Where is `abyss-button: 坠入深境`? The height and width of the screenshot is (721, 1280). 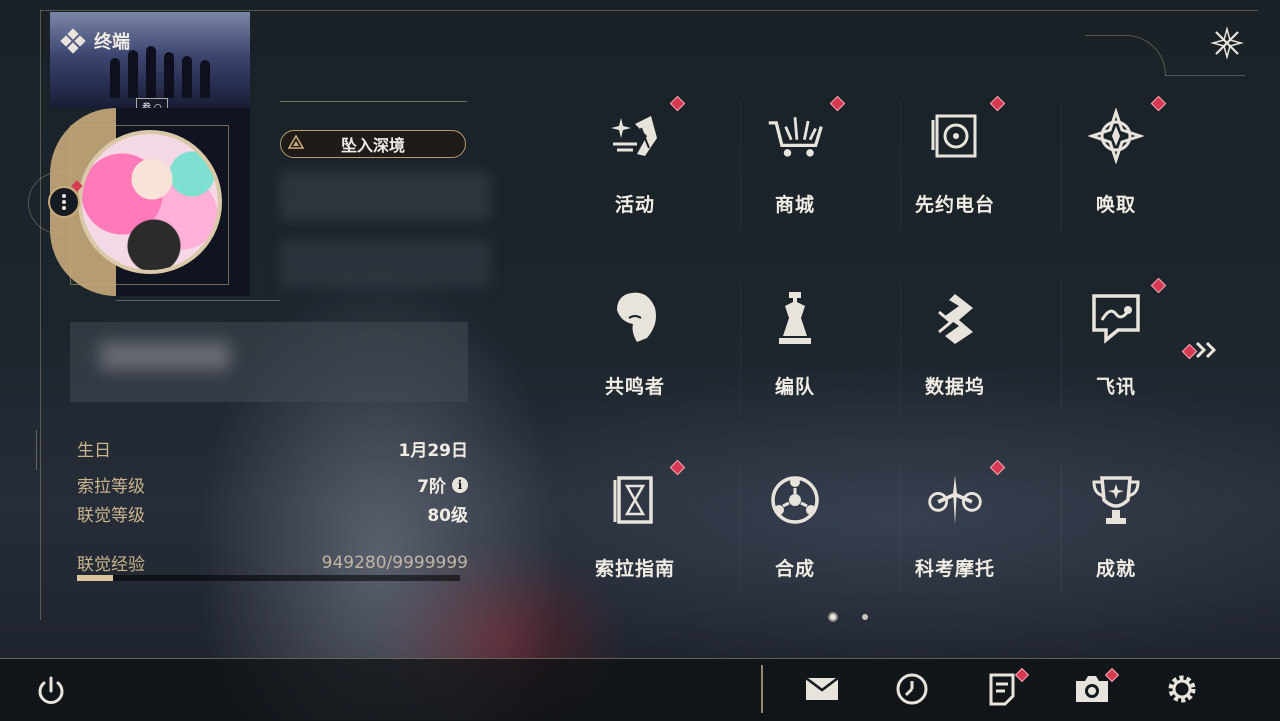 abyss-button: 坠入深境 is located at coordinates (373, 144).